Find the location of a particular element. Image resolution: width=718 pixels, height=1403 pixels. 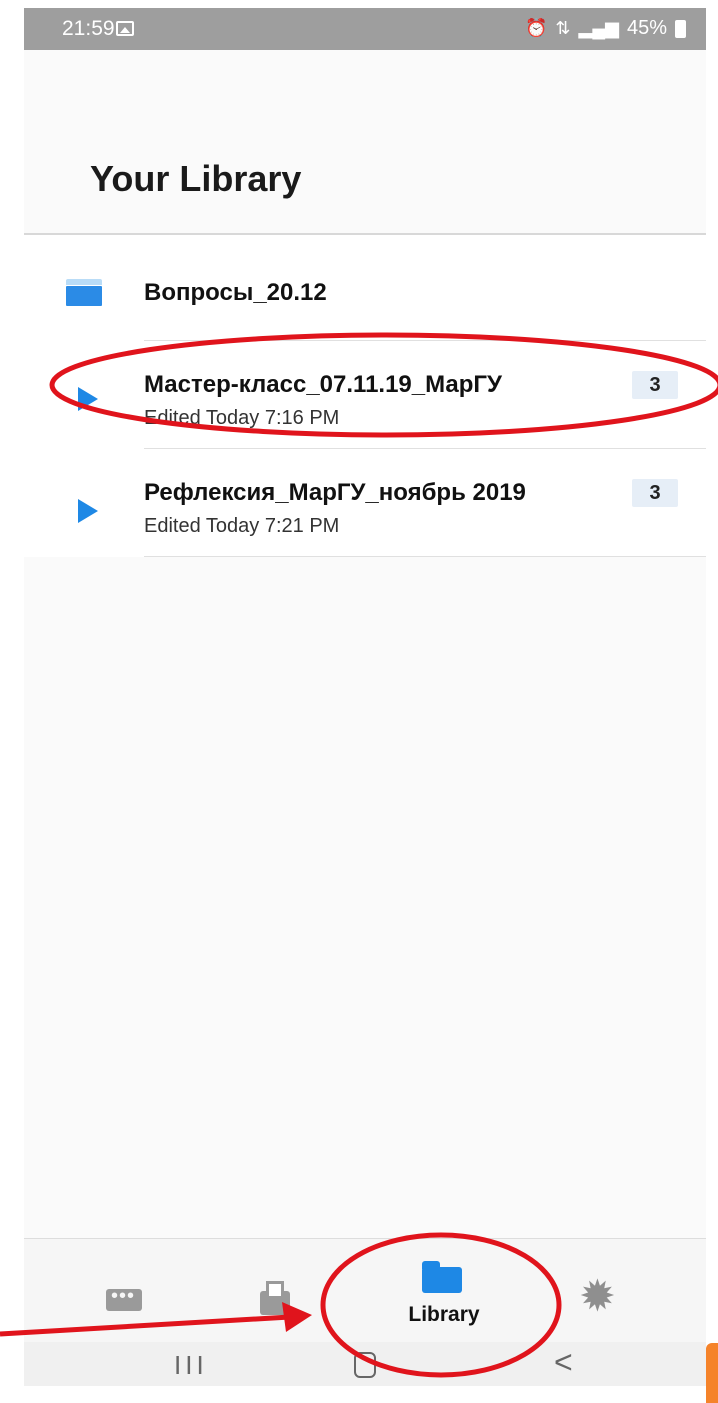

gear-icon: ✹ is located at coordinates (597, 1297).